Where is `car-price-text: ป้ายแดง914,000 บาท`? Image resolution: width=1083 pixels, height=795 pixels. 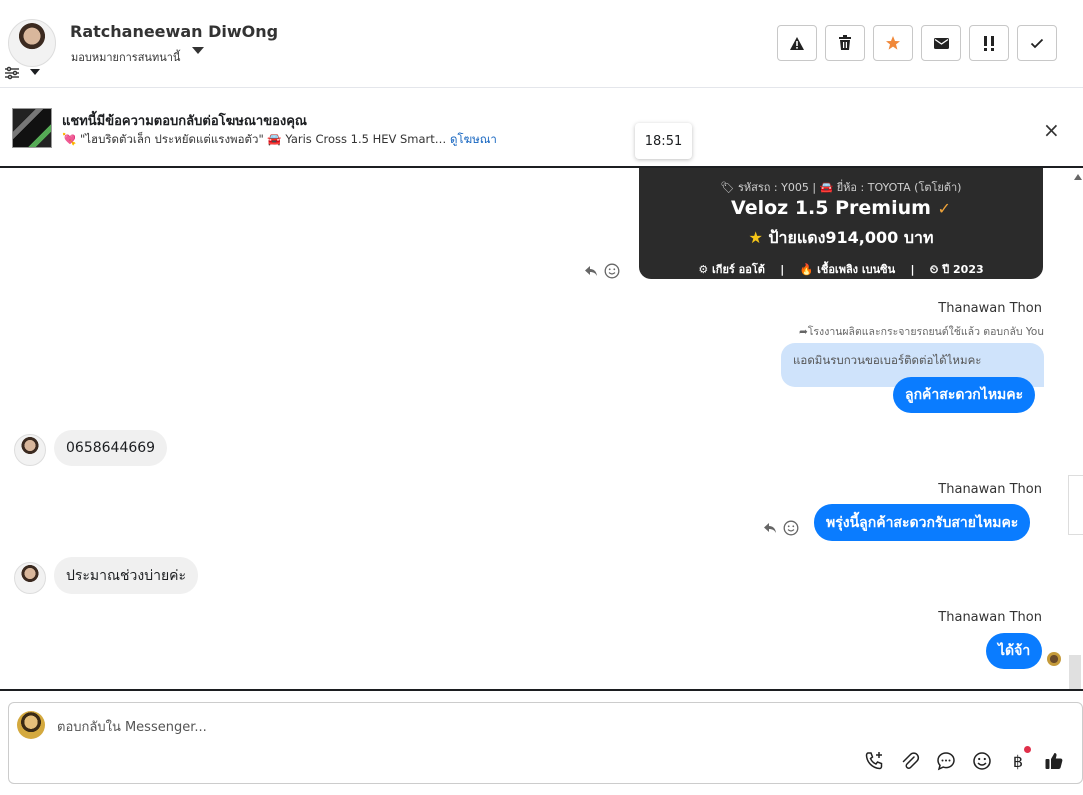 car-price-text: ป้ายแดง914,000 บาท is located at coordinates (851, 237).